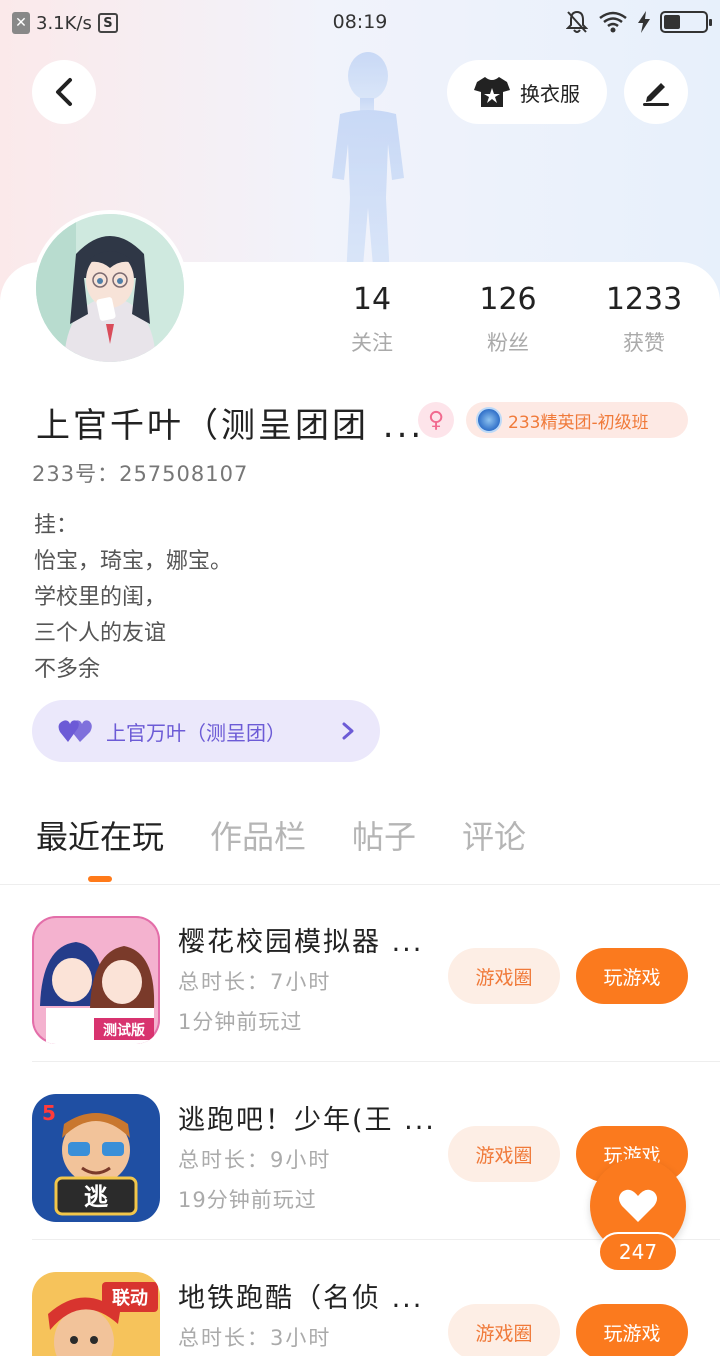 This screenshot has height=1356, width=720. I want to click on tab-comments: 评论, so click(494, 835).